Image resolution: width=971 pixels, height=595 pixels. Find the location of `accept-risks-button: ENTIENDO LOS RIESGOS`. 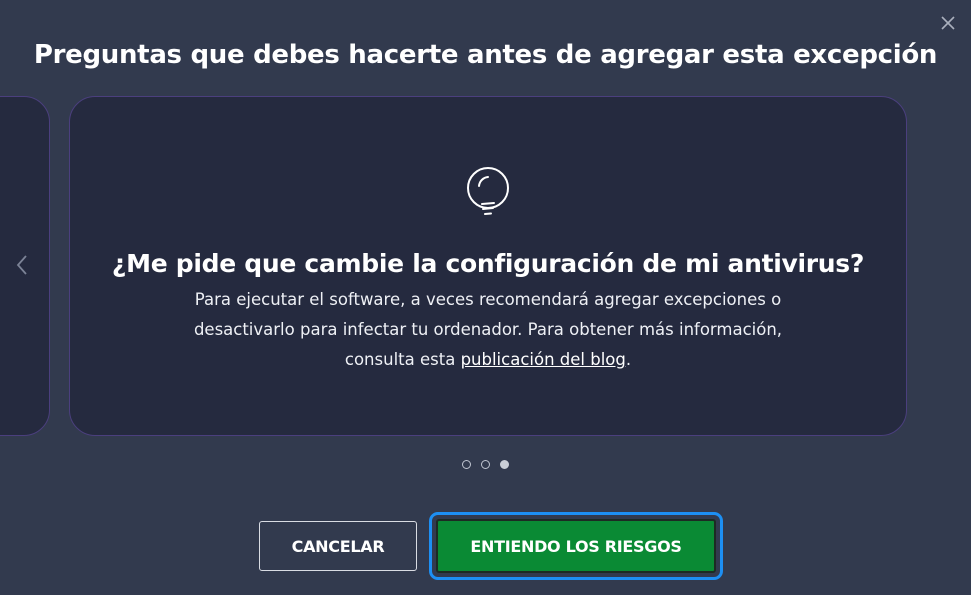

accept-risks-button: ENTIENDO LOS RIESGOS is located at coordinates (576, 546).